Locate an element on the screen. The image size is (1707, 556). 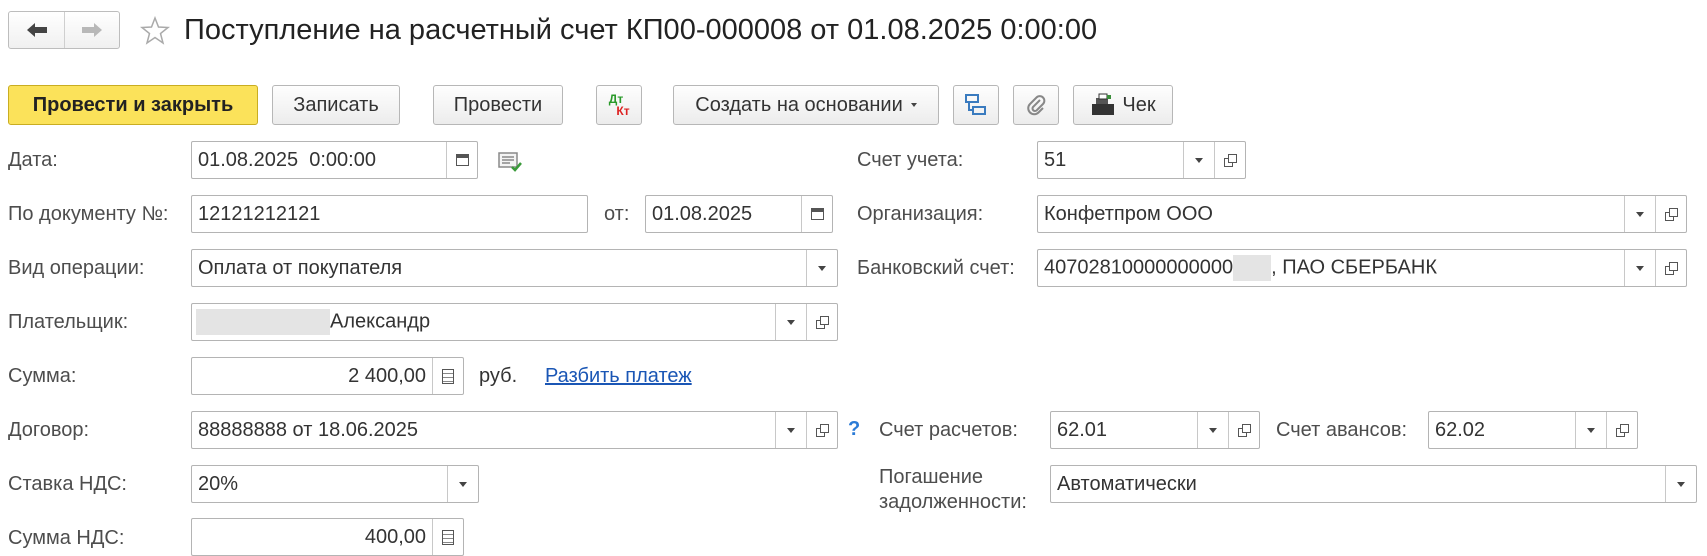
from-date-field: 01.08.2025 is located at coordinates (739, 214).